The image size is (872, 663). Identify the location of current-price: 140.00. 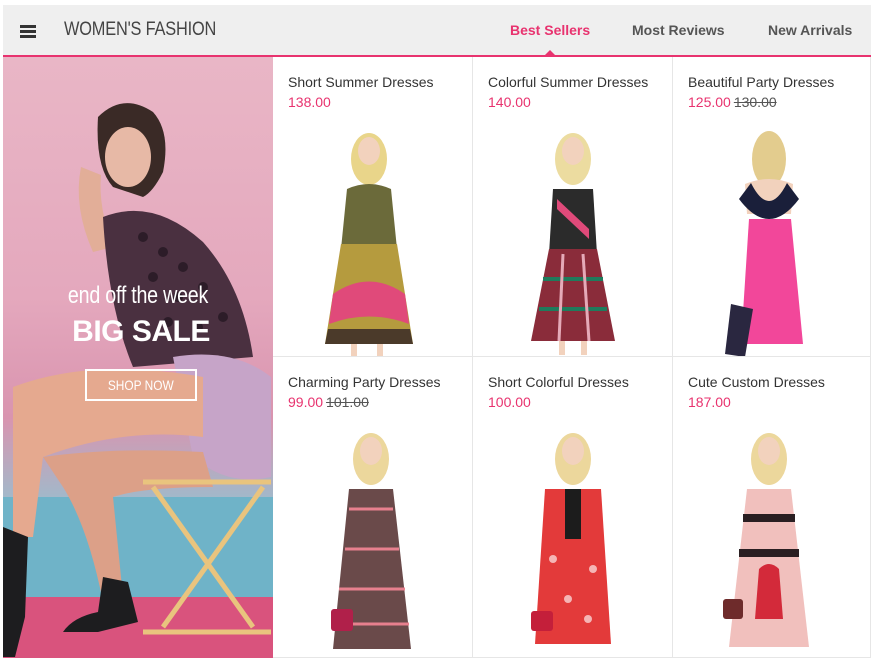
(509, 102).